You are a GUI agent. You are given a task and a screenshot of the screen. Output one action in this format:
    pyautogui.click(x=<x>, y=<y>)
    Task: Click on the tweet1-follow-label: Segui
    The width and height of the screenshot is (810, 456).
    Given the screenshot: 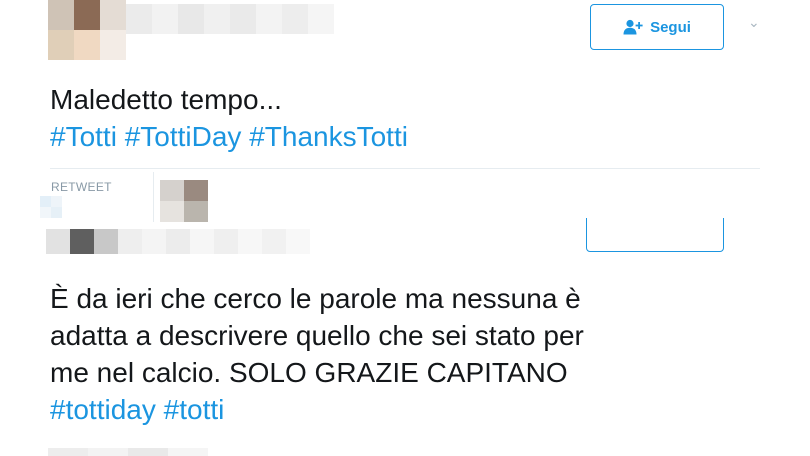 What is the action you would take?
    pyautogui.click(x=670, y=27)
    